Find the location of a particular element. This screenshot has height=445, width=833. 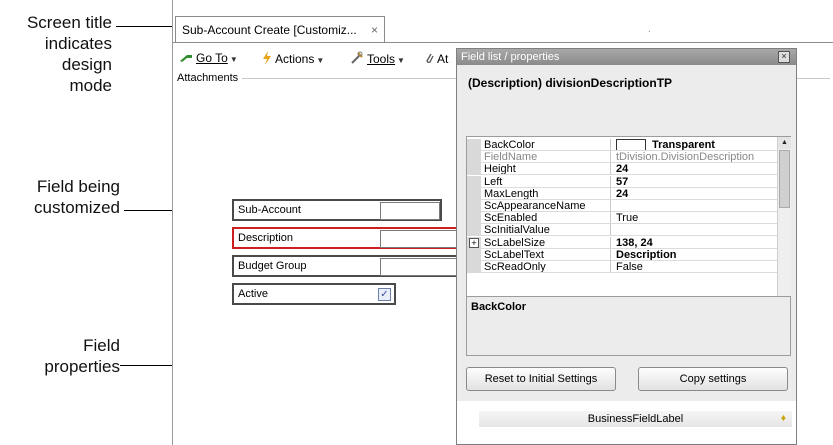

field-label: Budget Group is located at coordinates (272, 266).